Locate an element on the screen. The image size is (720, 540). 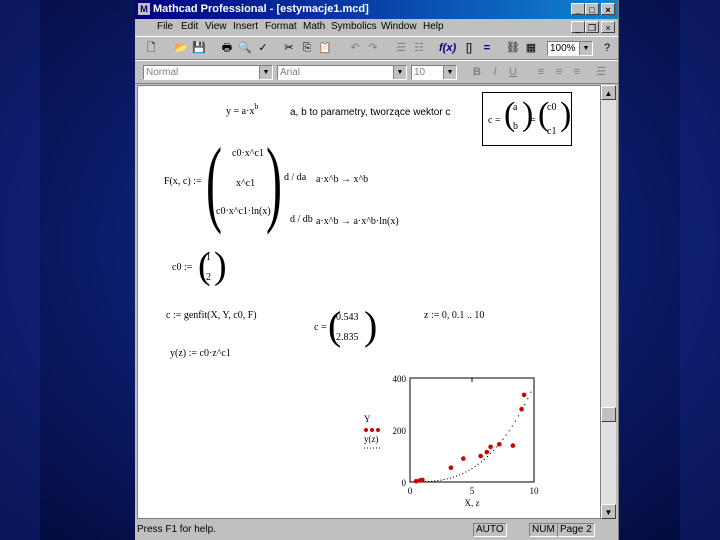
c-vector-eq: = is located at coordinates (533, 120).